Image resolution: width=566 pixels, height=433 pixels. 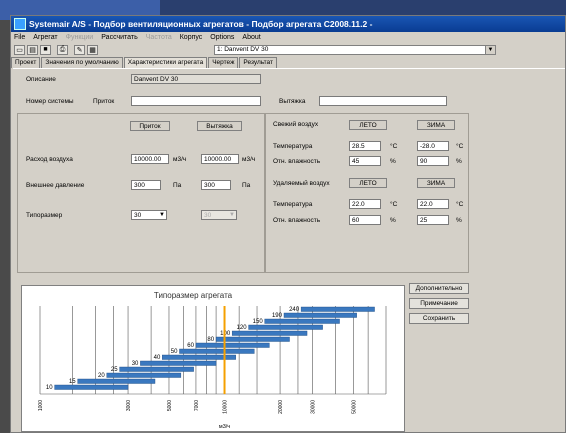 What do you see at coordinates (149, 215) in the screenshot?
I see `size-supply-select: 30 ▼` at bounding box center [149, 215].